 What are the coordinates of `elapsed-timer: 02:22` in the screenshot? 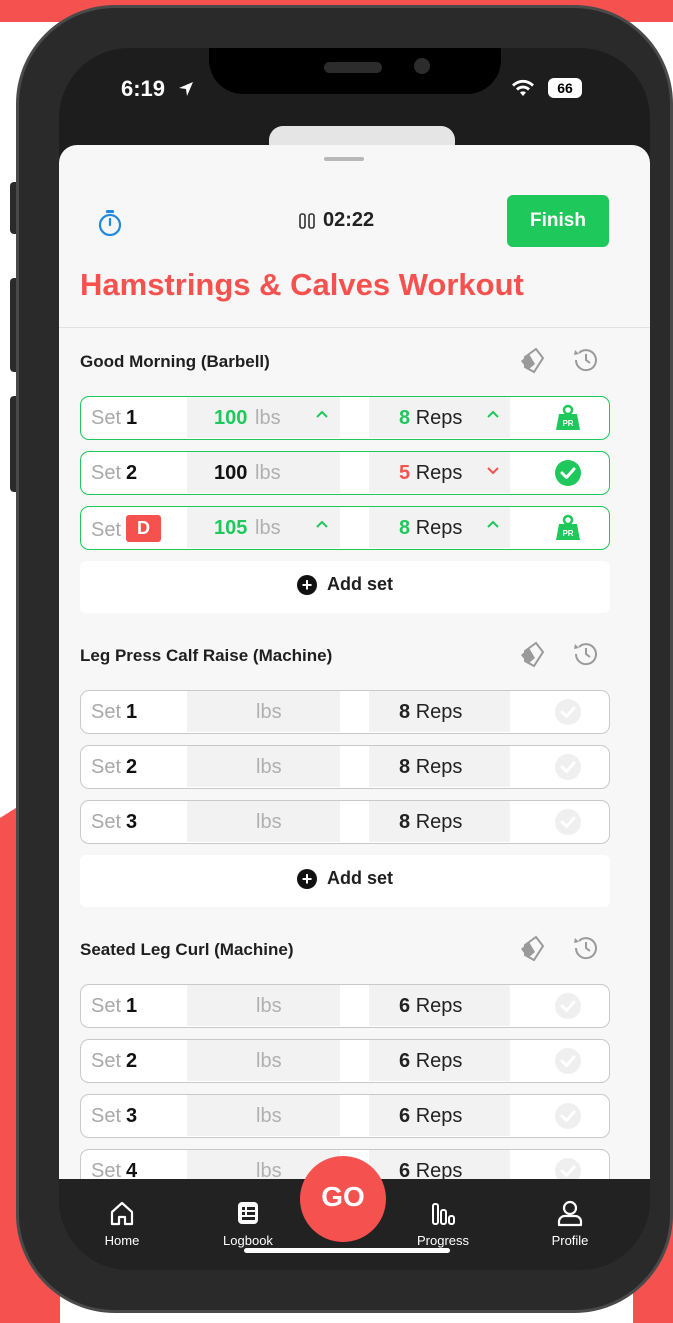 It's located at (336, 220).